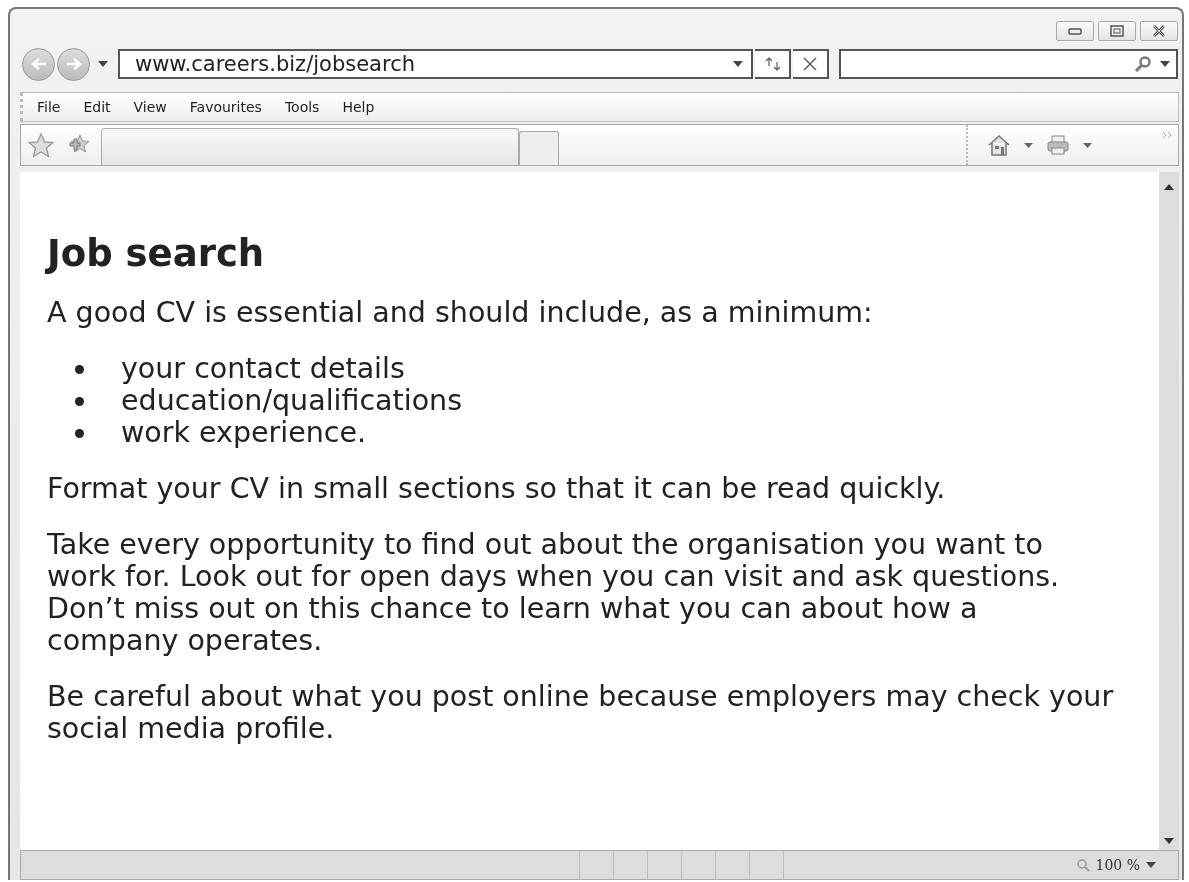  What do you see at coordinates (1143, 64) in the screenshot?
I see `search-icon` at bounding box center [1143, 64].